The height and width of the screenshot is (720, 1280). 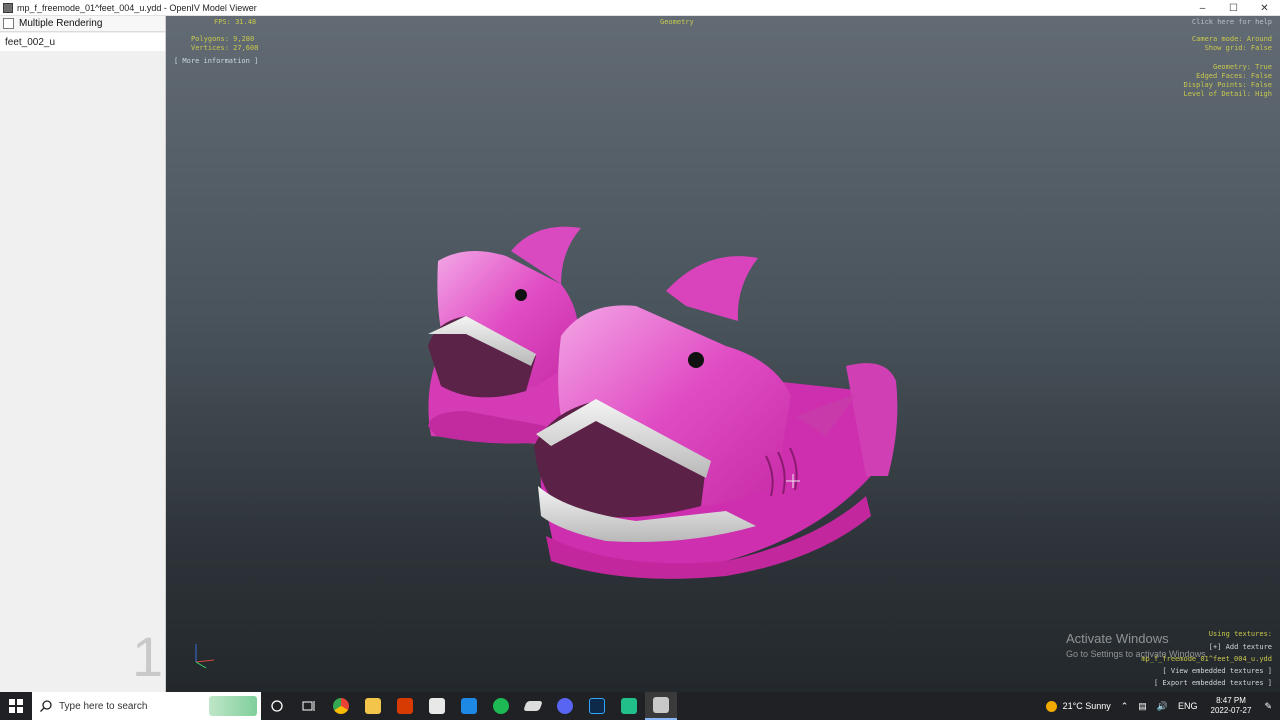 What do you see at coordinates (1268, 706) in the screenshot?
I see `notifications-icon: ✎` at bounding box center [1268, 706].